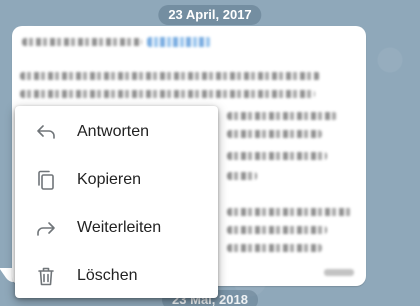 This screenshot has width=420, height=306. Describe the element at coordinates (109, 179) in the screenshot. I see `menu-item-label: Kopieren` at that location.